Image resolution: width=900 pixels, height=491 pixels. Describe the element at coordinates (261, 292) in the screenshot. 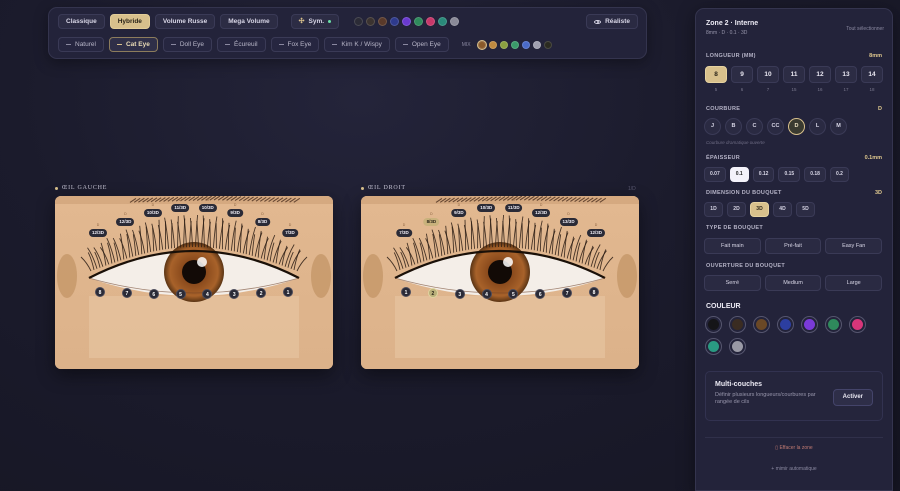

I see `zone-marker-2: 2` at that location.